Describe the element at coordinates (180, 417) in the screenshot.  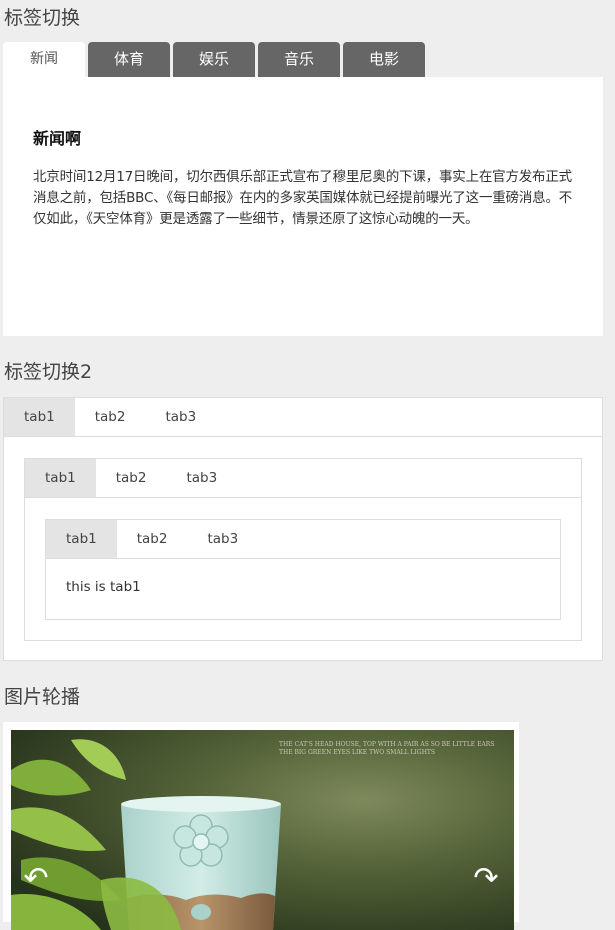
I see `outer-tab-3: tab3` at that location.